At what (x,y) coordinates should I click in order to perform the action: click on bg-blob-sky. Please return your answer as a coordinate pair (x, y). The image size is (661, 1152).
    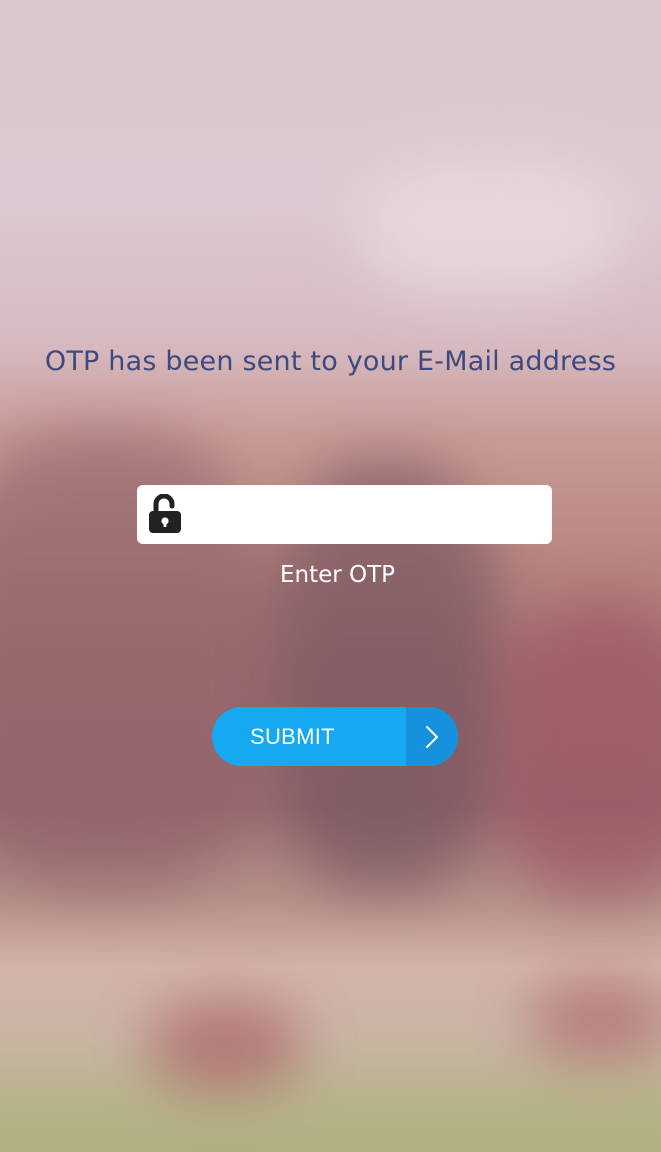
    Looking at the image, I should click on (490, 230).